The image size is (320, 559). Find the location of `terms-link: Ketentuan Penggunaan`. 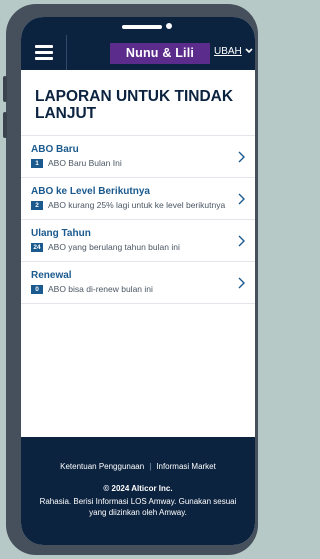

terms-link: Ketentuan Penggunaan is located at coordinates (102, 466).